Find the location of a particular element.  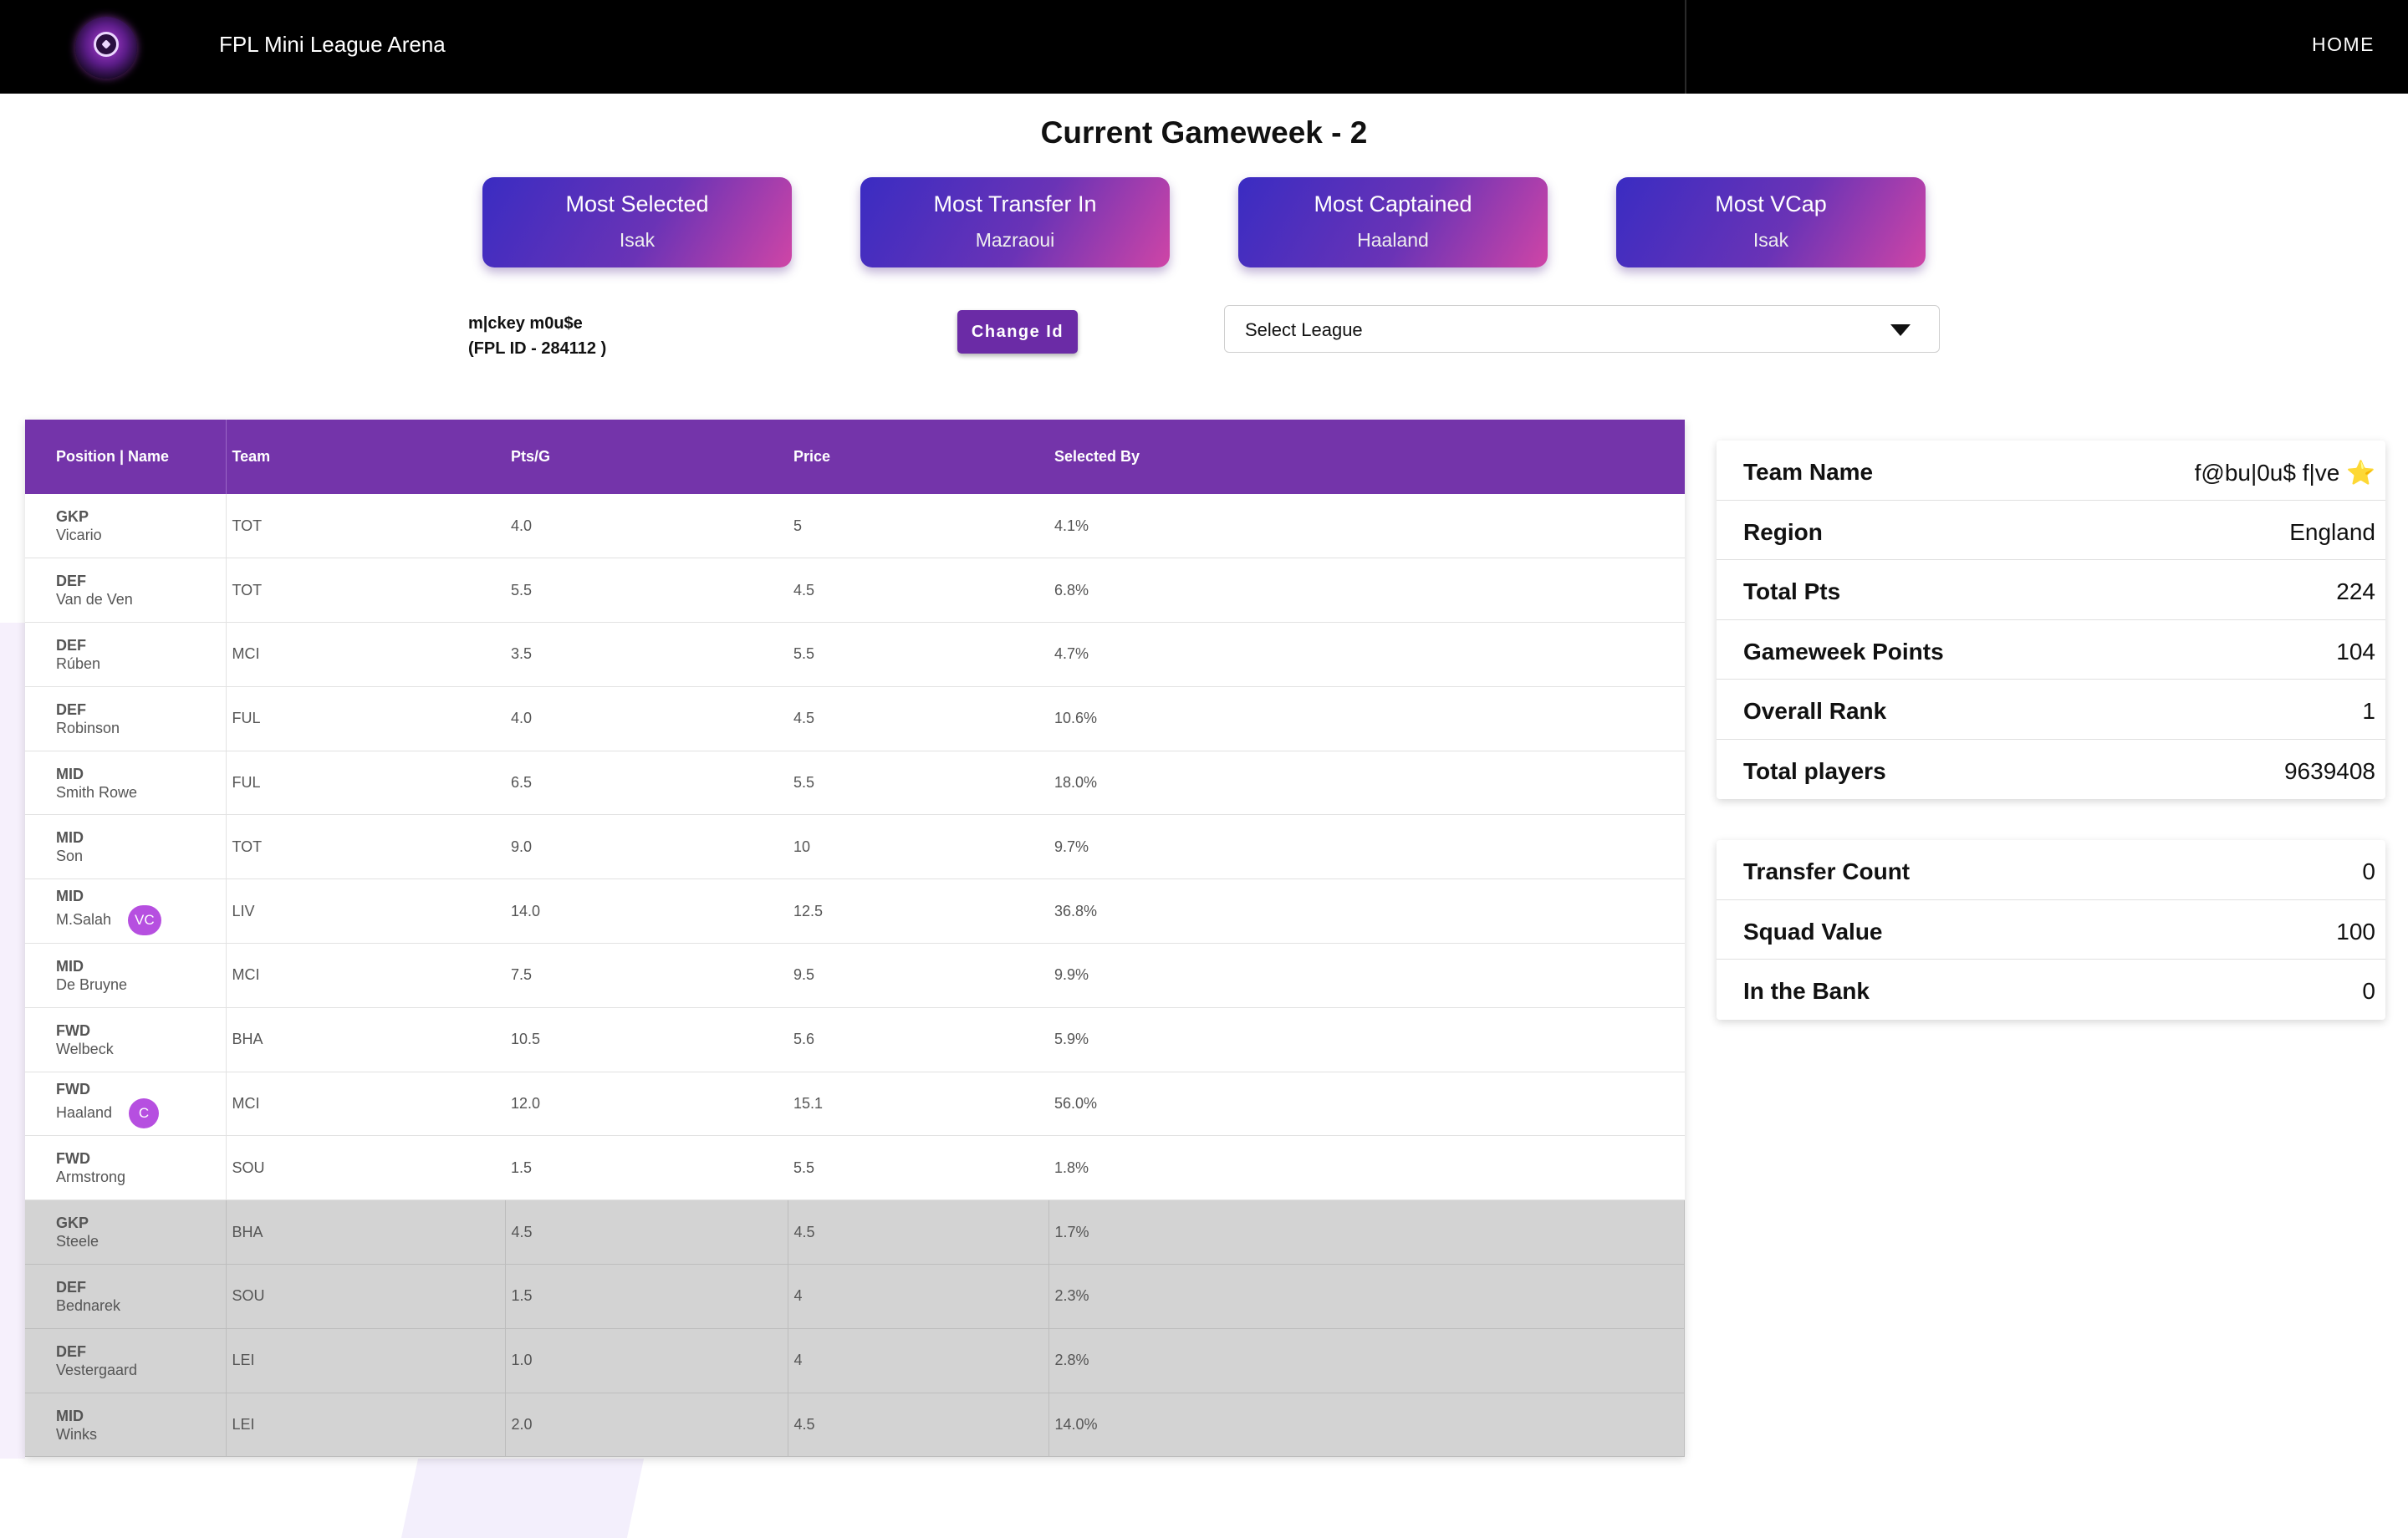

column-header-position-name: Position | Name is located at coordinates (126, 457).